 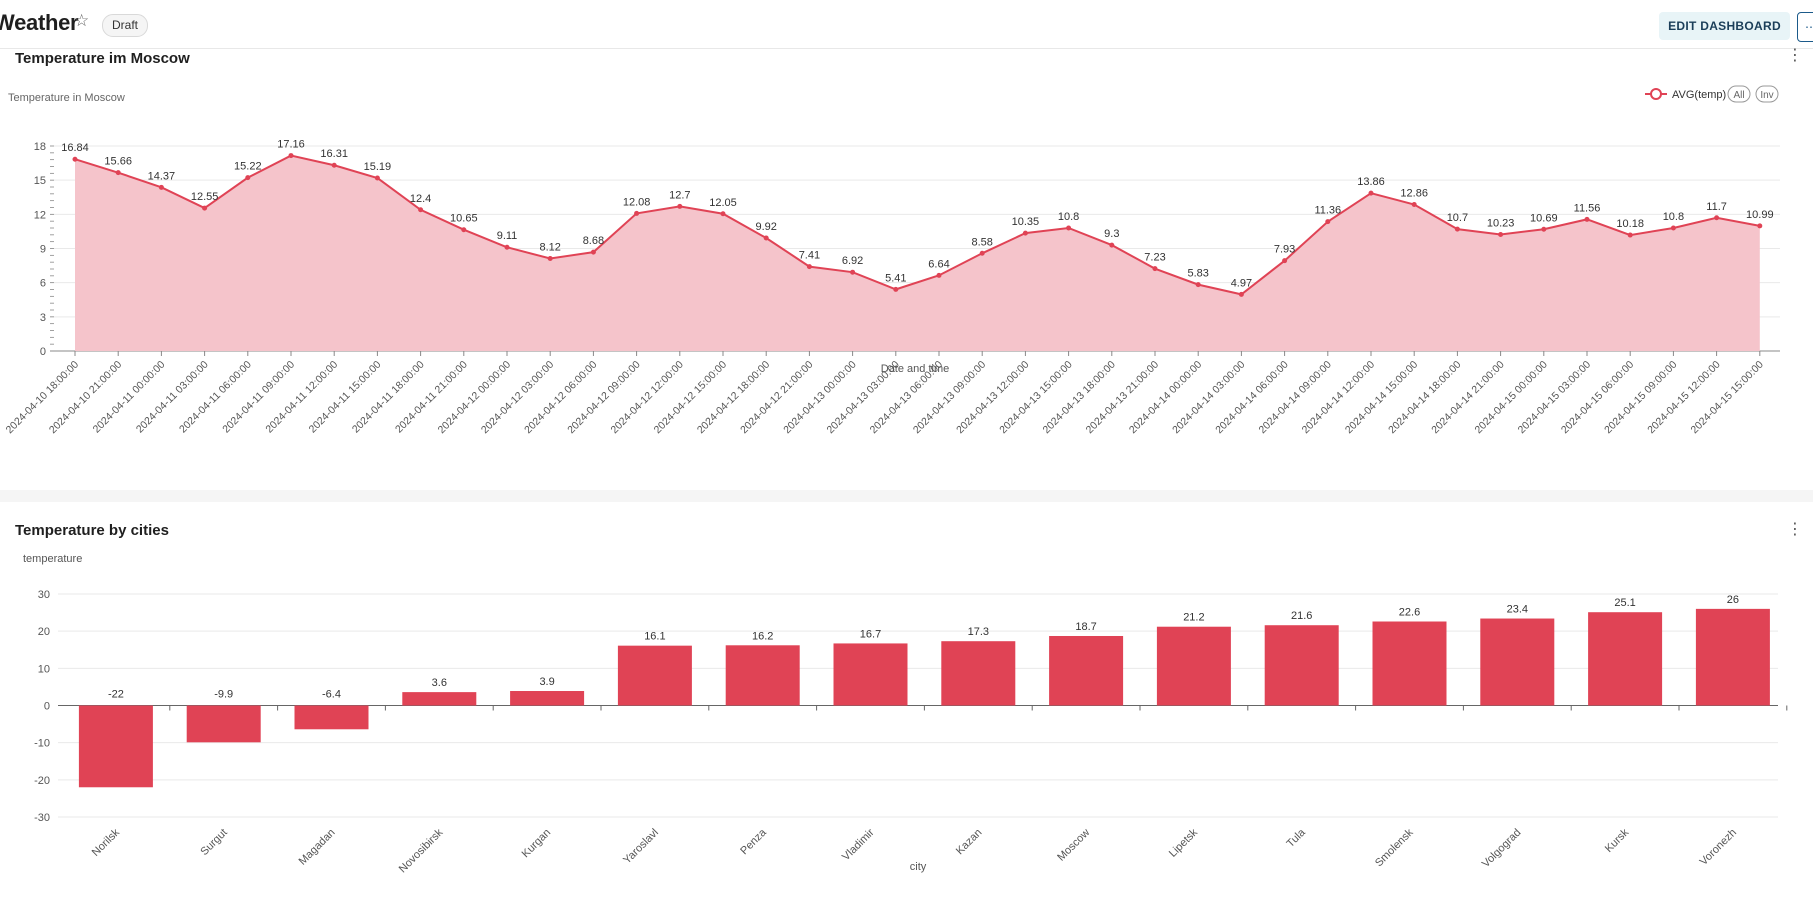 I want to click on x-tick-label: 2024-04-12 15:00:00, so click(x=691, y=398).